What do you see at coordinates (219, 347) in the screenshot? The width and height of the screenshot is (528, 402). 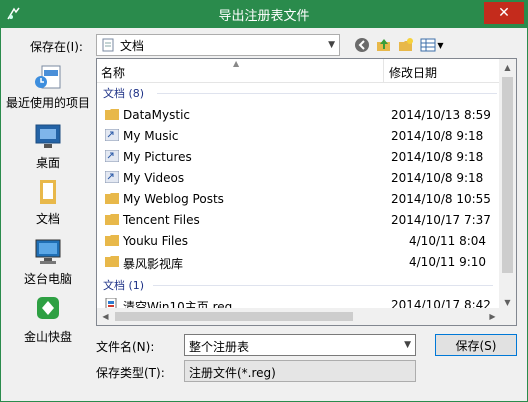 I see `file-name-value: 整个注册表` at bounding box center [219, 347].